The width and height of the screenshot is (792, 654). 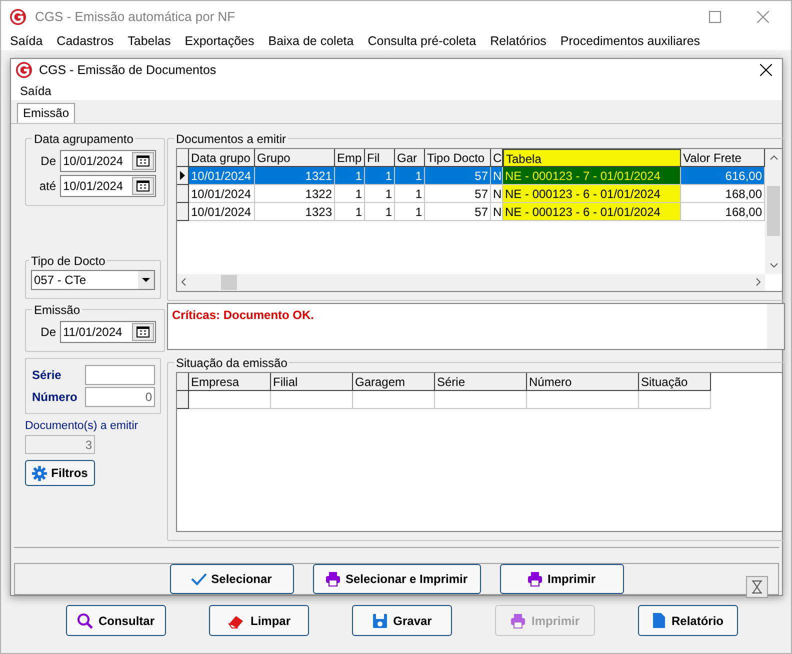 I want to click on table-cell: NE - 000123 - 7 - 01/01/2024, so click(x=592, y=175).